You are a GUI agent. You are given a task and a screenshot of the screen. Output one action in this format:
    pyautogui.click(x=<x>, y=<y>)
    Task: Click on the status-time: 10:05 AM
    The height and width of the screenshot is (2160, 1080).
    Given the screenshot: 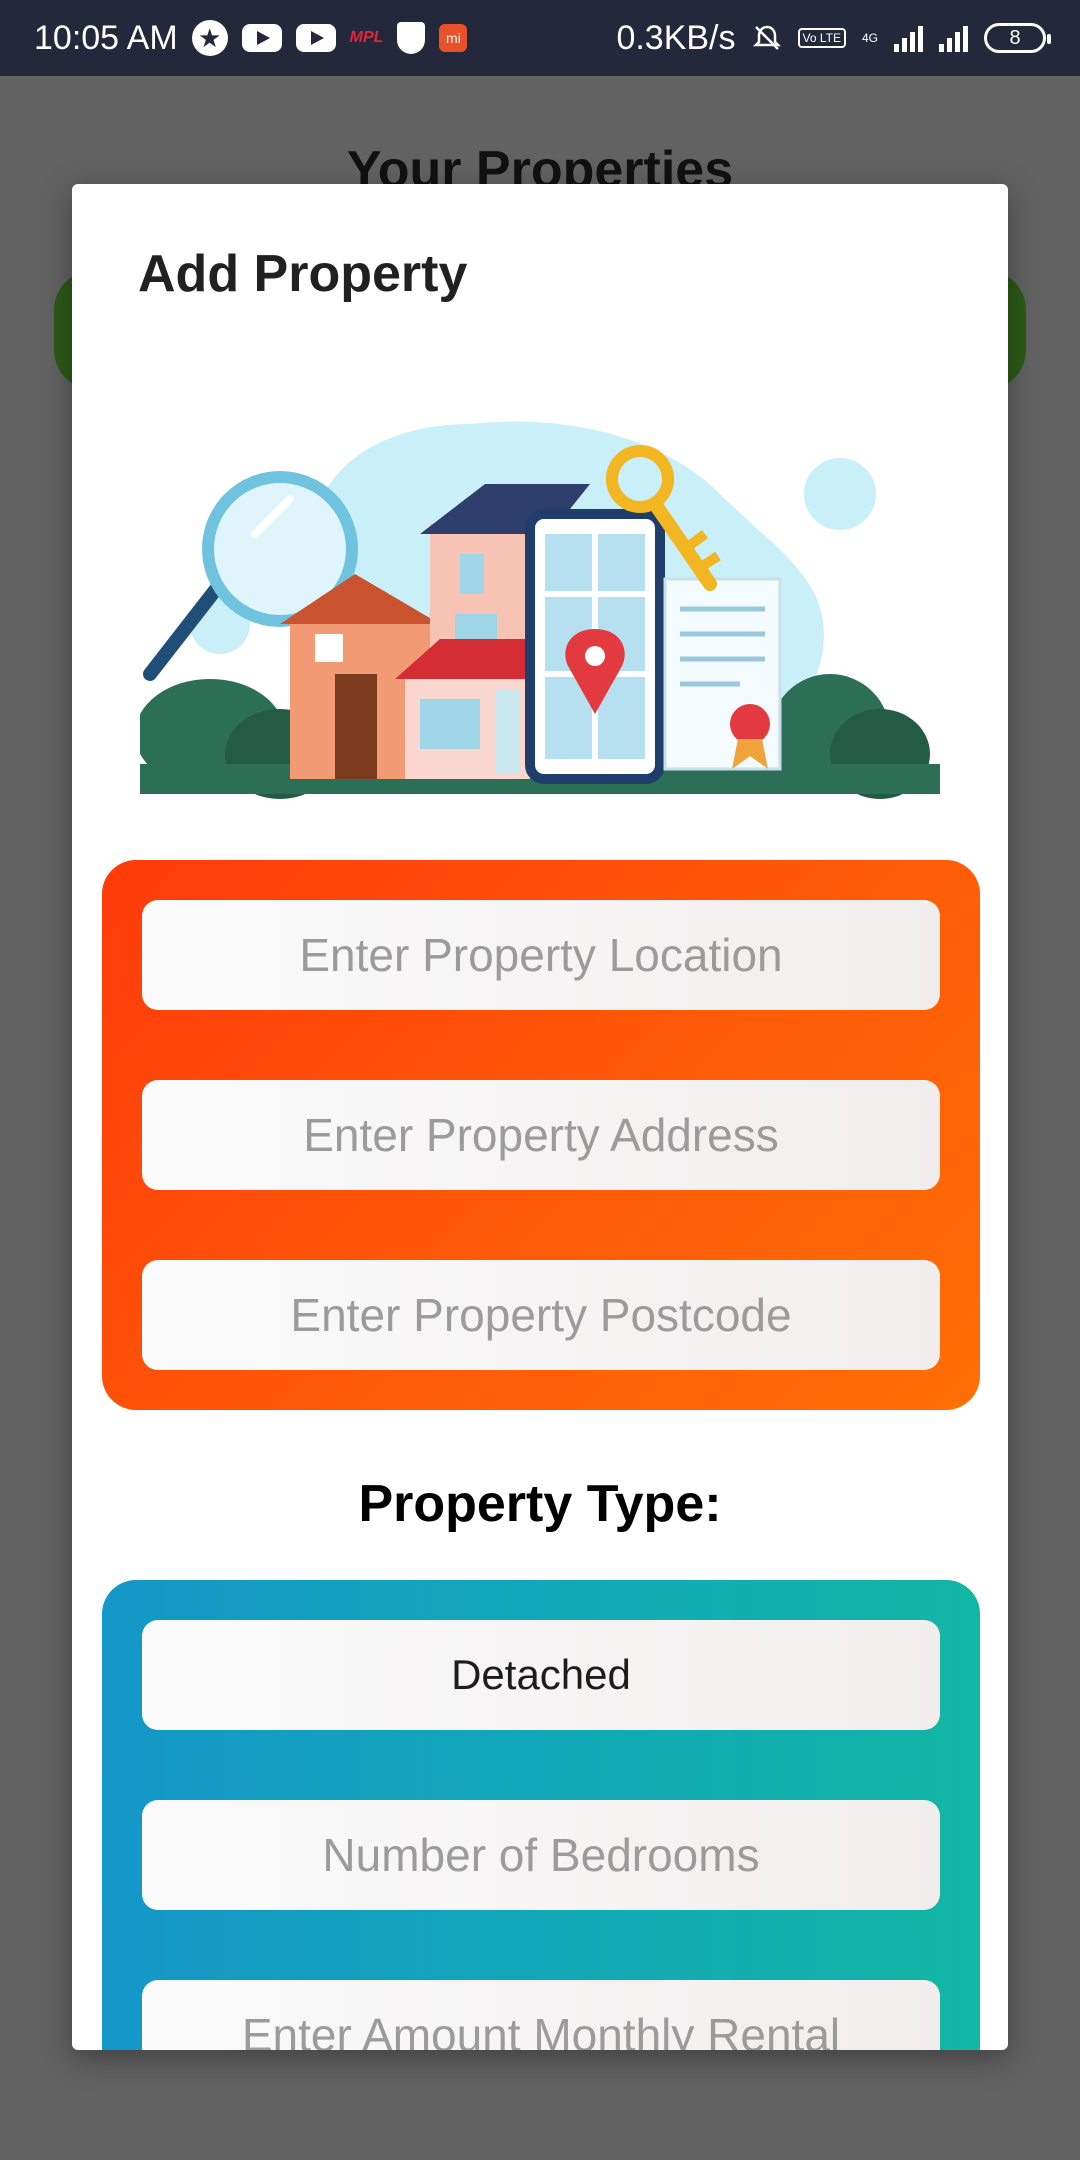 What is the action you would take?
    pyautogui.click(x=106, y=37)
    